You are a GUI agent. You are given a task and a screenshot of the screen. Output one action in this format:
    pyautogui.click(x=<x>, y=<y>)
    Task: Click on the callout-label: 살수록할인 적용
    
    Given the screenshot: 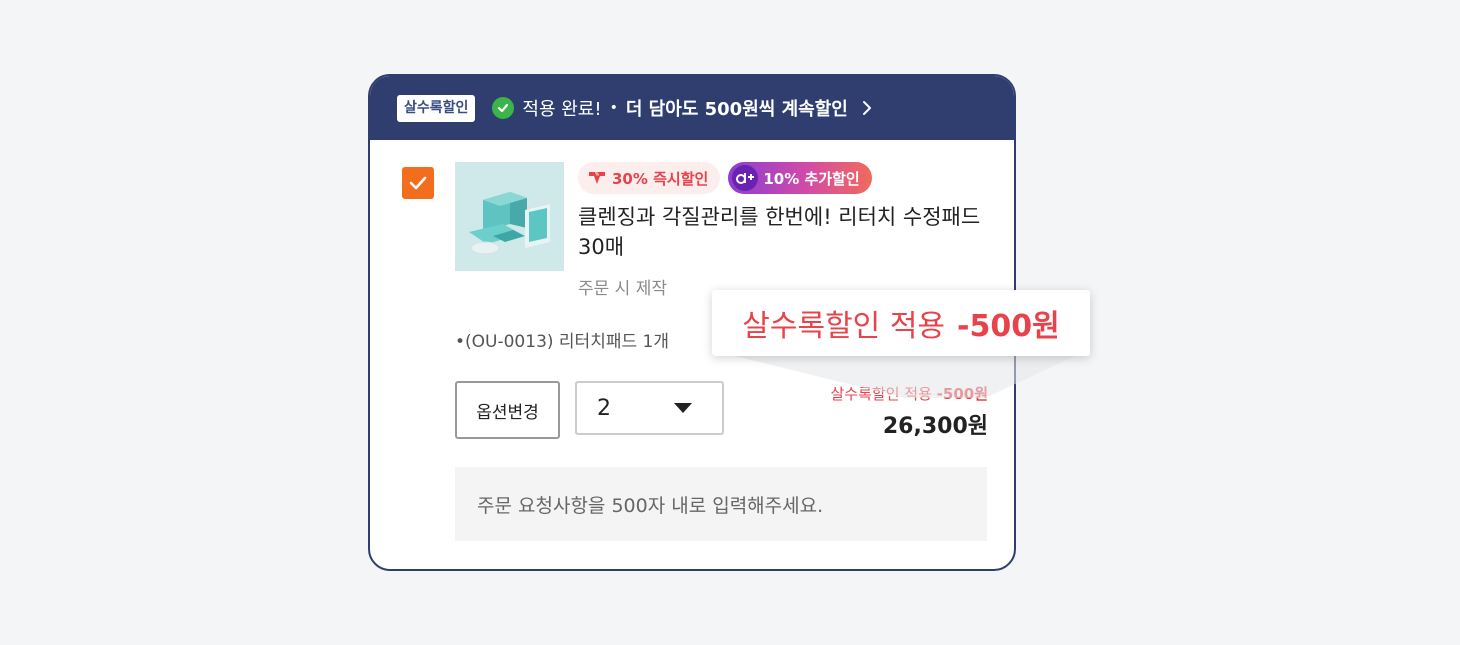 What is the action you would take?
    pyautogui.click(x=844, y=326)
    